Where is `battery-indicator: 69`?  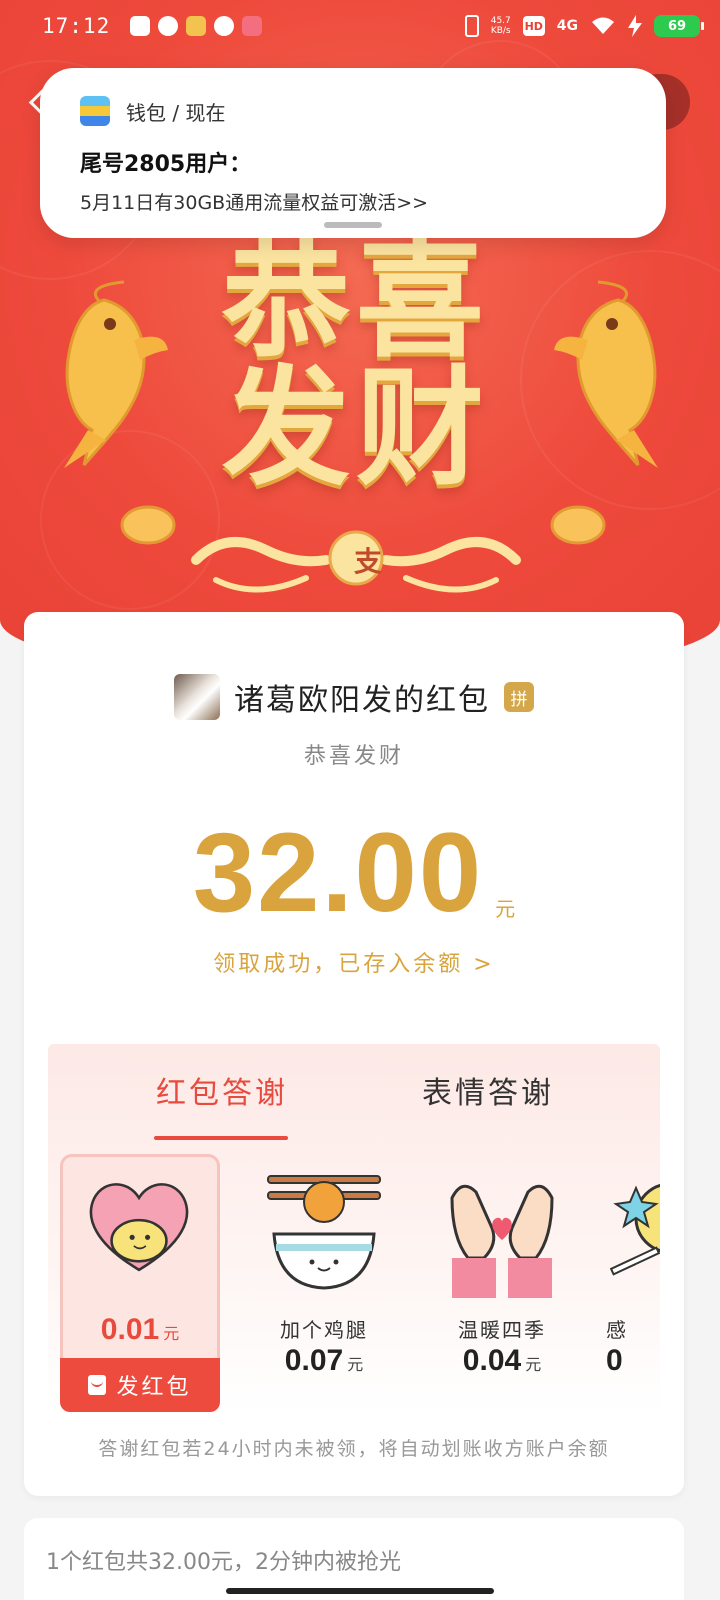 battery-indicator: 69 is located at coordinates (679, 26).